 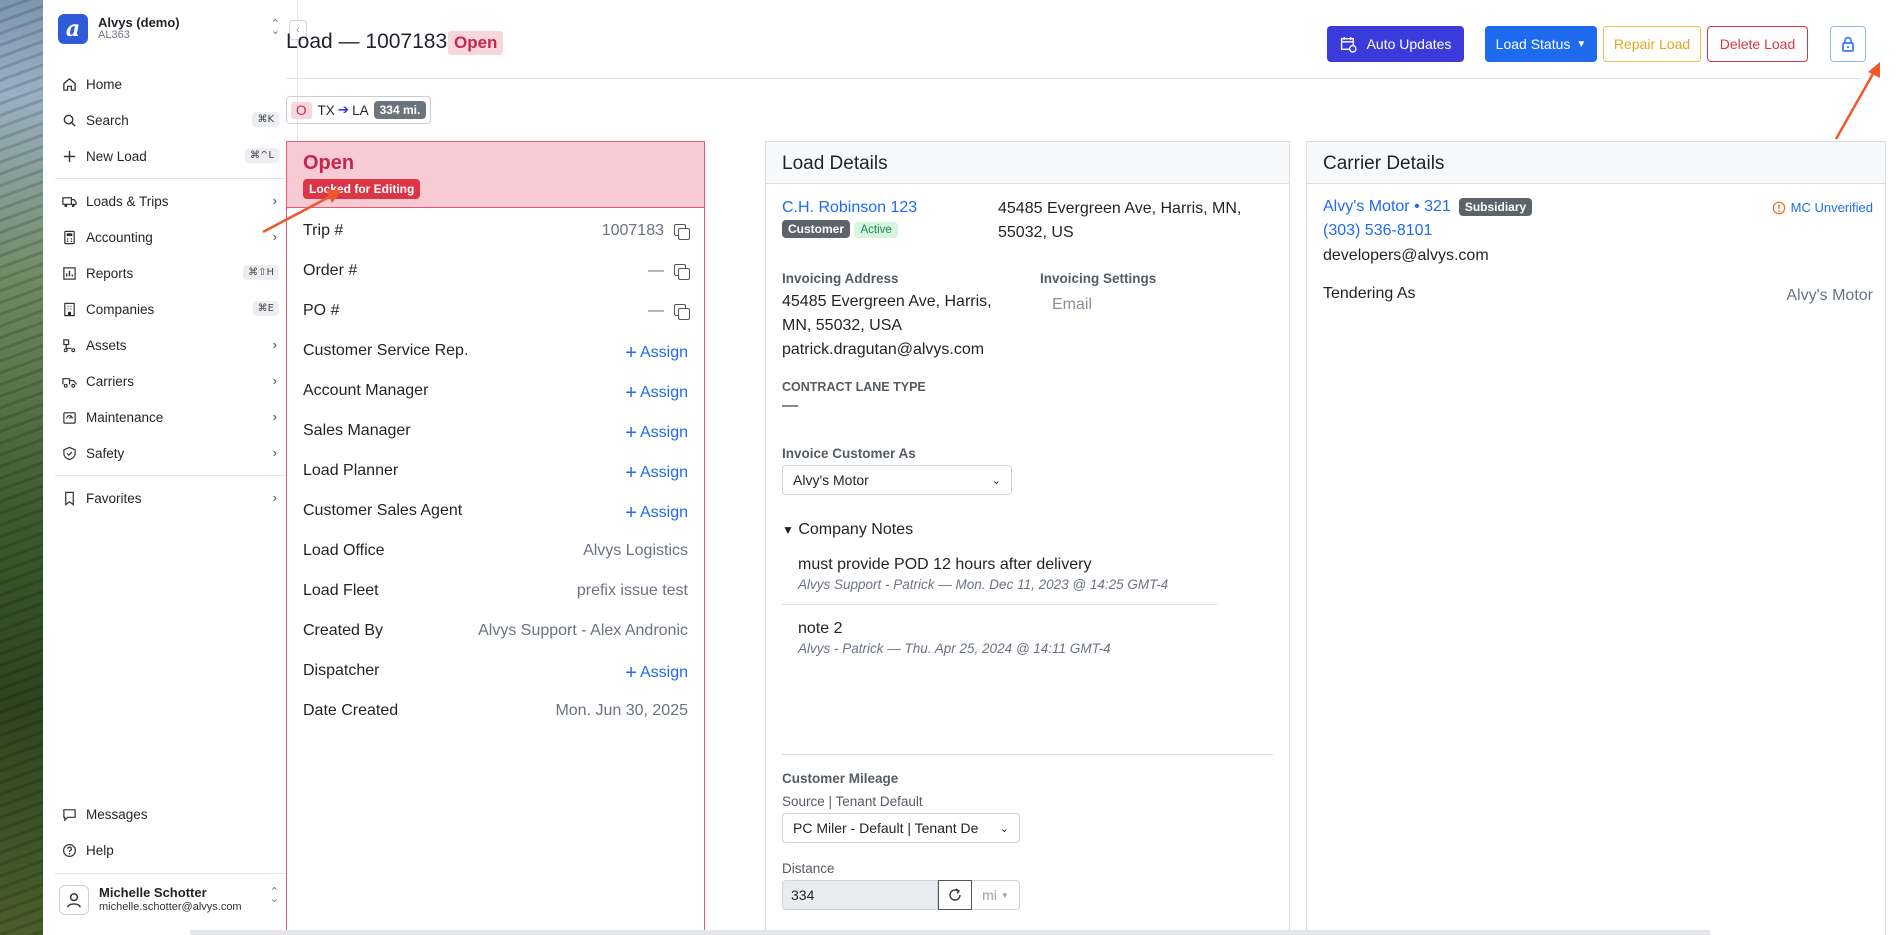 I want to click on horizontal-scrollbar, so click(x=950, y=932).